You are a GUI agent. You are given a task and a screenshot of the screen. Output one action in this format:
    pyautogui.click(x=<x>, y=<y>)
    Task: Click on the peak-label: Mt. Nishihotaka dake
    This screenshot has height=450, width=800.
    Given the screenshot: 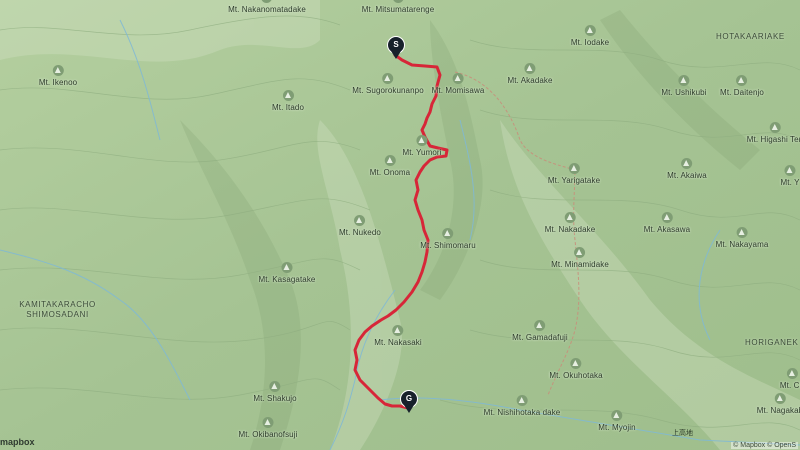 What is the action you would take?
    pyautogui.click(x=522, y=412)
    